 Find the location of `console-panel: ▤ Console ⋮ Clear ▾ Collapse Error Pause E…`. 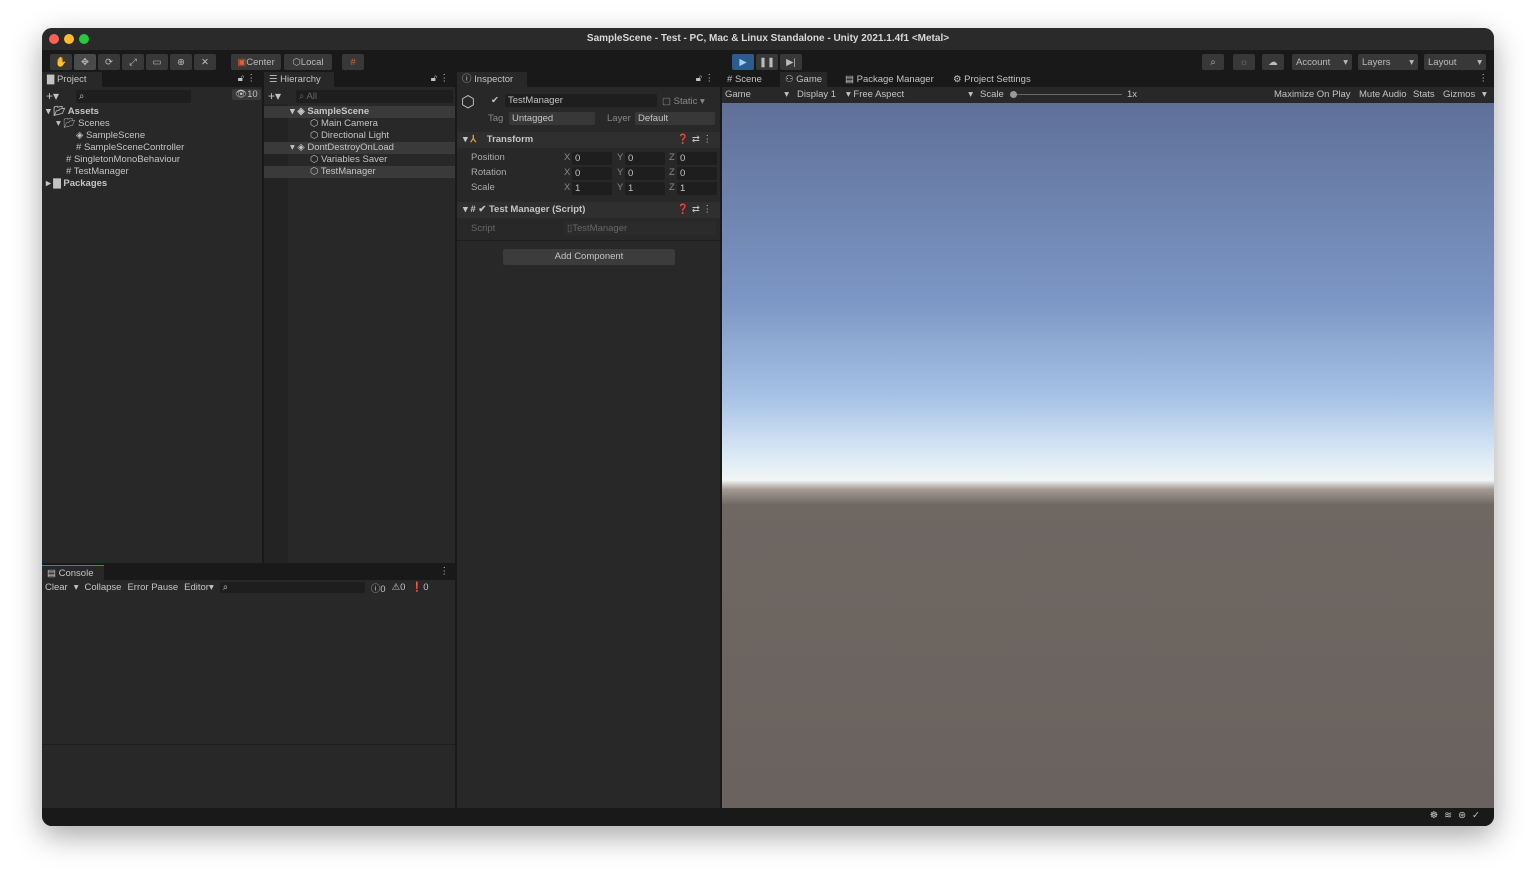

console-panel: ▤ Console ⋮ Clear ▾ Collapse Error Pause E… is located at coordinates (248, 686).